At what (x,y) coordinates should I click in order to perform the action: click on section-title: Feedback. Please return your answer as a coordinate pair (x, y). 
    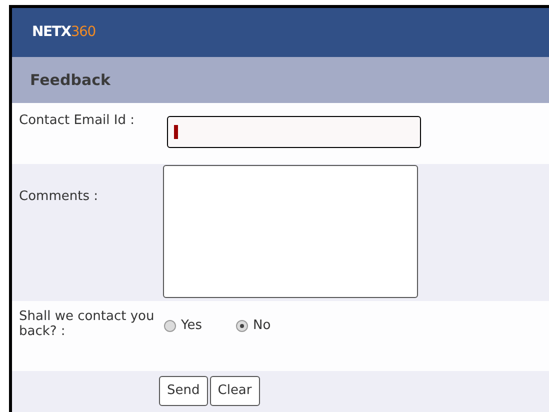
    Looking at the image, I should click on (70, 80).